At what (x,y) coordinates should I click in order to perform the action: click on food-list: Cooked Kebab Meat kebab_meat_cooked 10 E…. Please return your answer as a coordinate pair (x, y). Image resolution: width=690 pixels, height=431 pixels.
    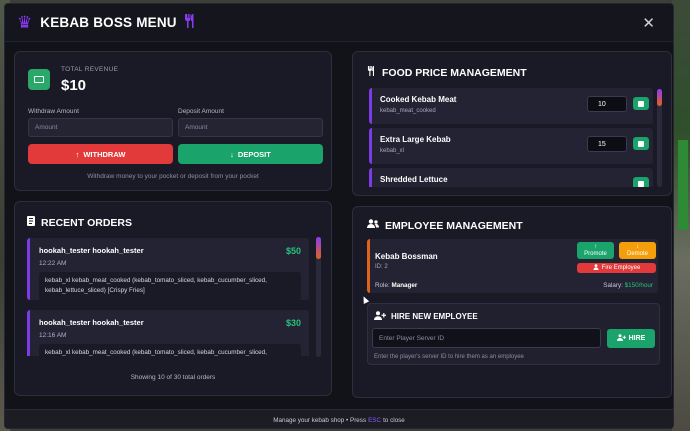
    Looking at the image, I should click on (513, 137).